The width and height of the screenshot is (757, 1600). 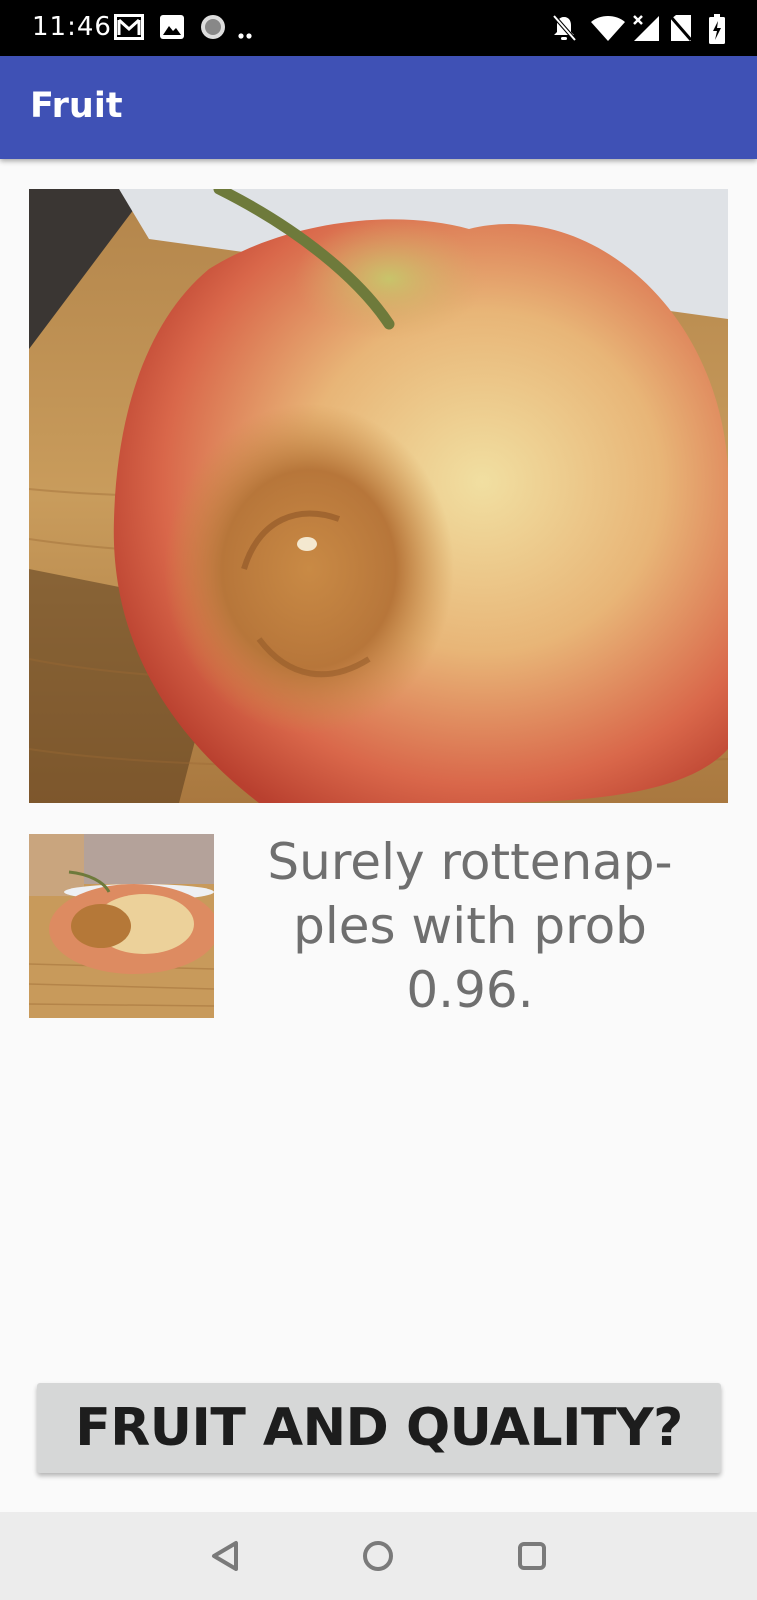 What do you see at coordinates (378, 107) in the screenshot?
I see `app-bar: Fruit` at bounding box center [378, 107].